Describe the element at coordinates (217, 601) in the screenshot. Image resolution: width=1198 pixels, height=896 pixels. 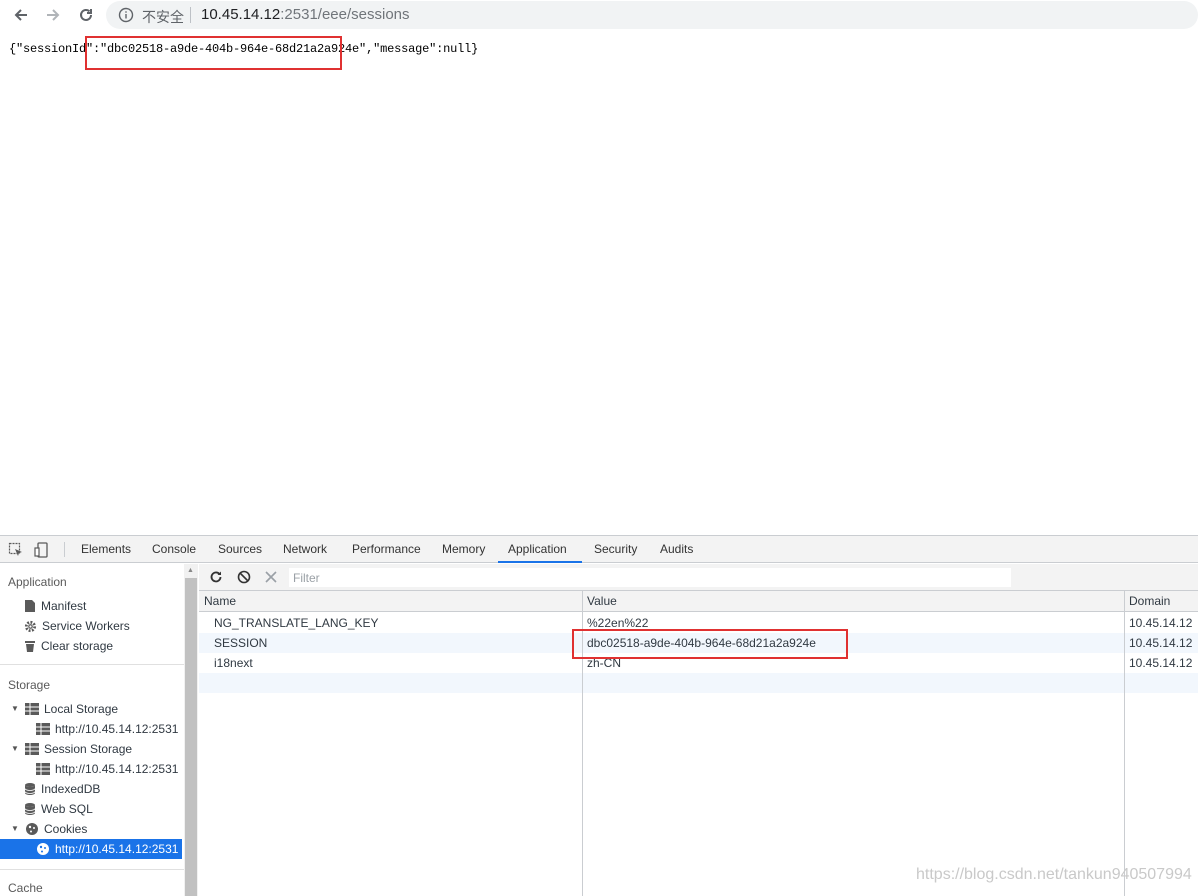
I see `column-header-name: Name` at that location.